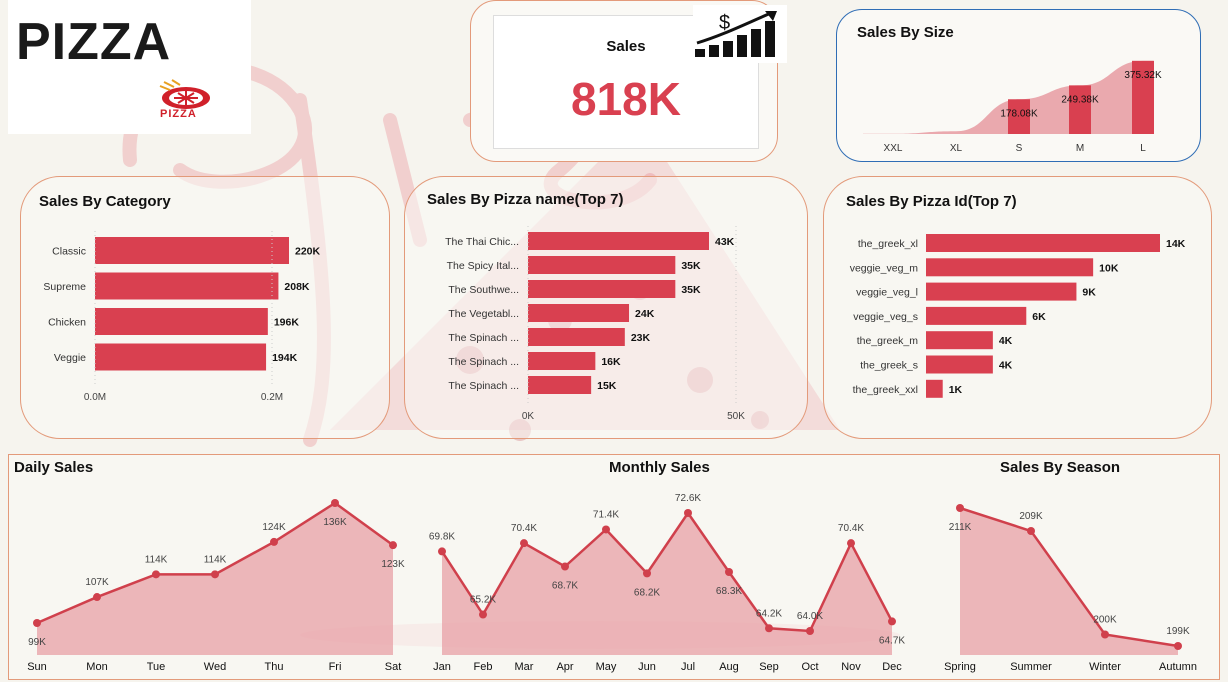 This screenshot has width=1228, height=682. What do you see at coordinates (1012, 107) in the screenshot?
I see `size-chart: XXL XL 178.08K S 249.38K M 375.32K L` at bounding box center [1012, 107].